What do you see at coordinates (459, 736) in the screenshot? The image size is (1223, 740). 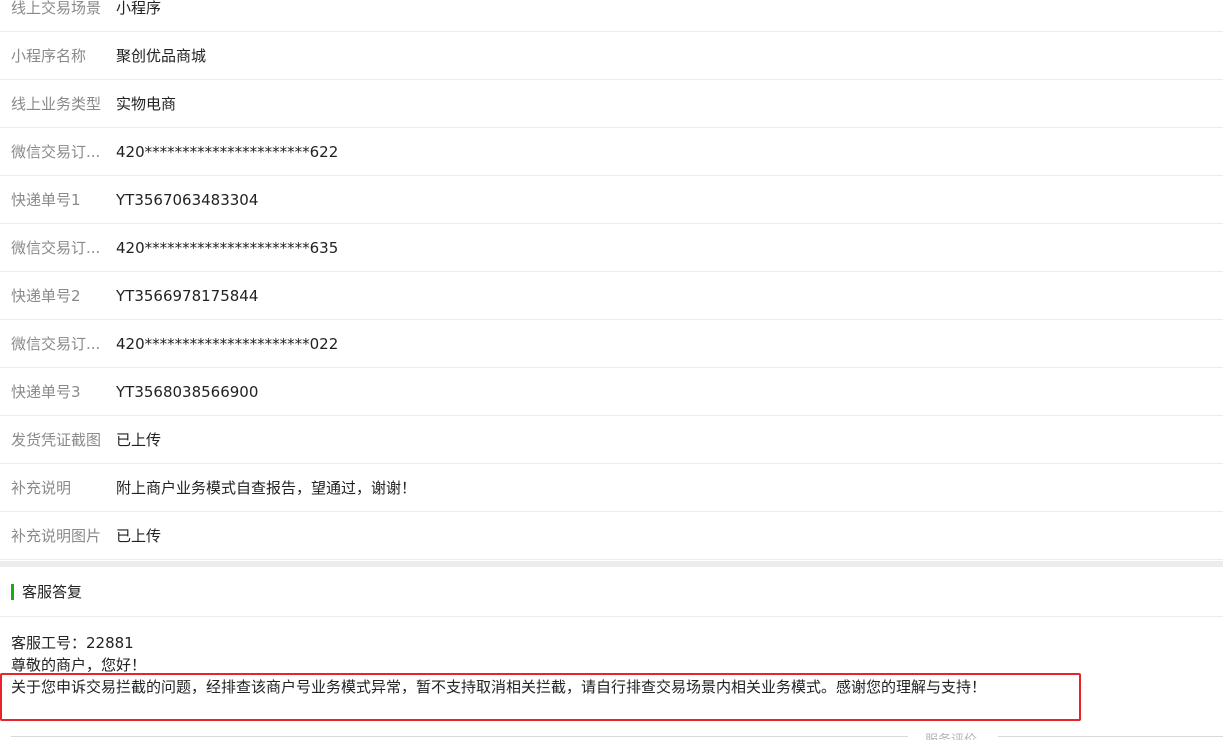 I see `rating-divider-left` at bounding box center [459, 736].